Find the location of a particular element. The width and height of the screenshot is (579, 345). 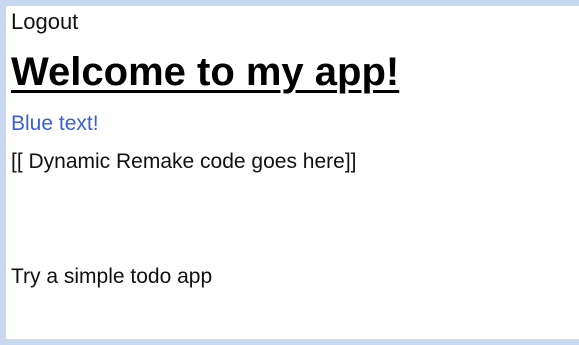

page-title: Welcome to my app! is located at coordinates (205, 72).